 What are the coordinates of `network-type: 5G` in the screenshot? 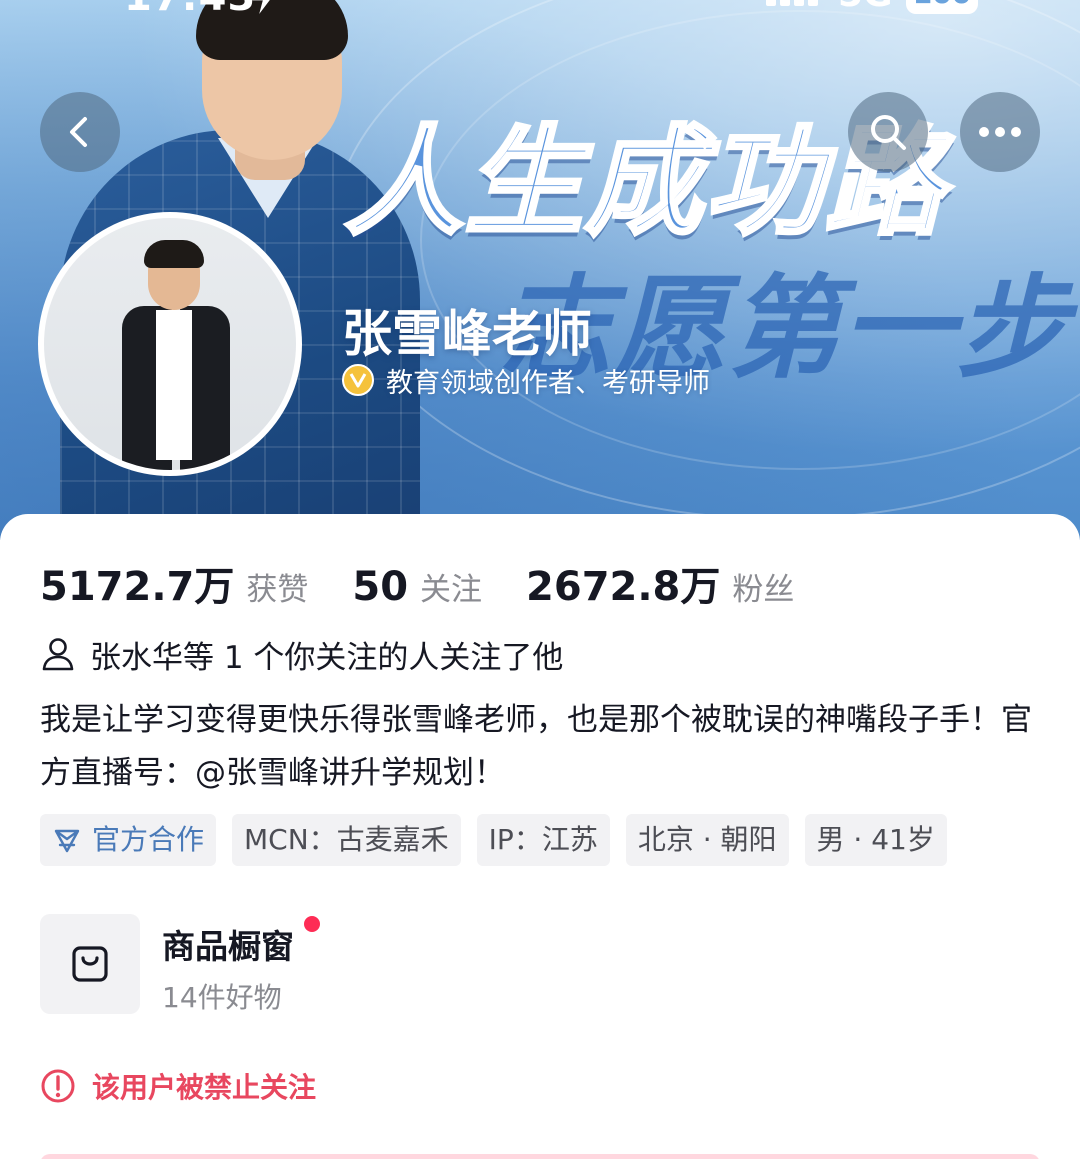 It's located at (865, 7).